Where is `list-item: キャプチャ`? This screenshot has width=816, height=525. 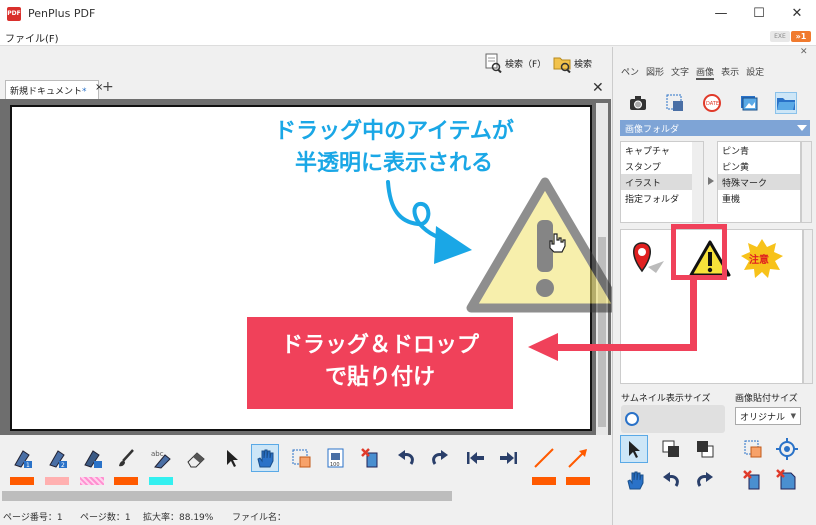
list-item: キャプチャ is located at coordinates (662, 150).